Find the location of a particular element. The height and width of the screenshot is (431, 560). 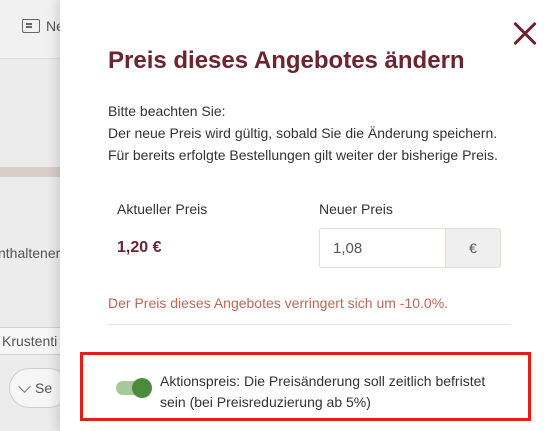

background-news-tab: Ne is located at coordinates (43, 26).